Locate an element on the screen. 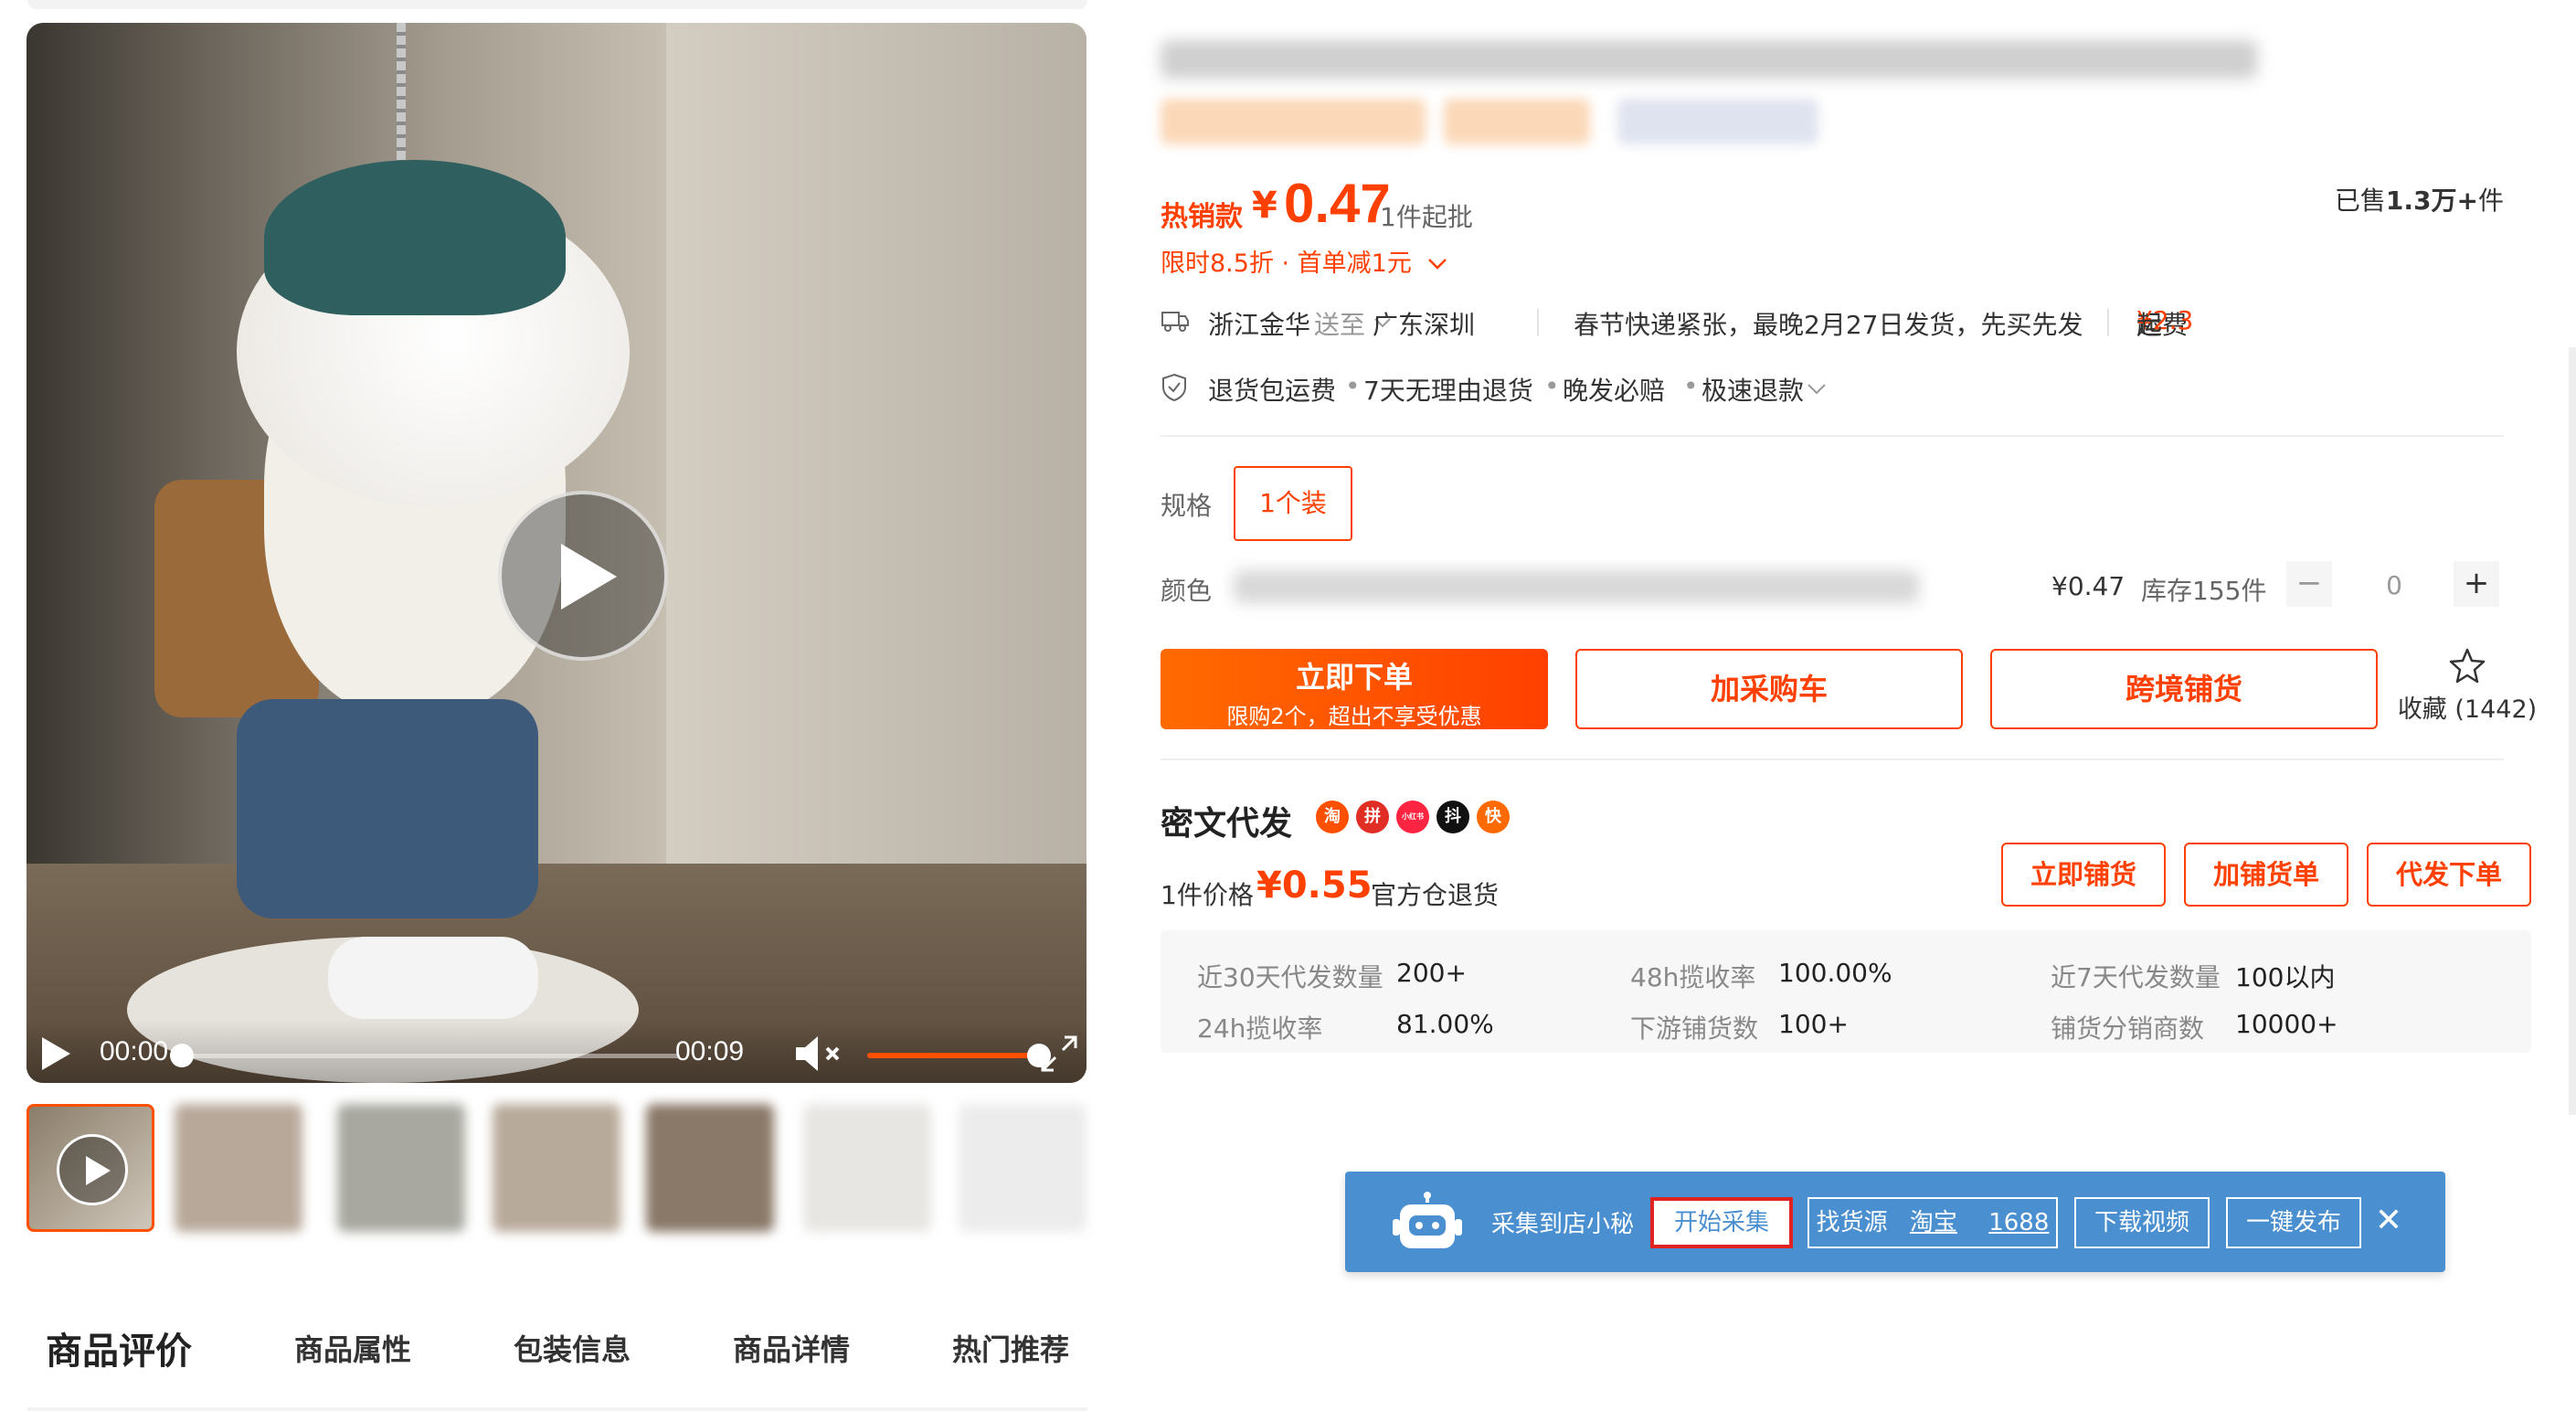 Image resolution: width=2576 pixels, height=1411 pixels. tabs-divider is located at coordinates (557, 1409).